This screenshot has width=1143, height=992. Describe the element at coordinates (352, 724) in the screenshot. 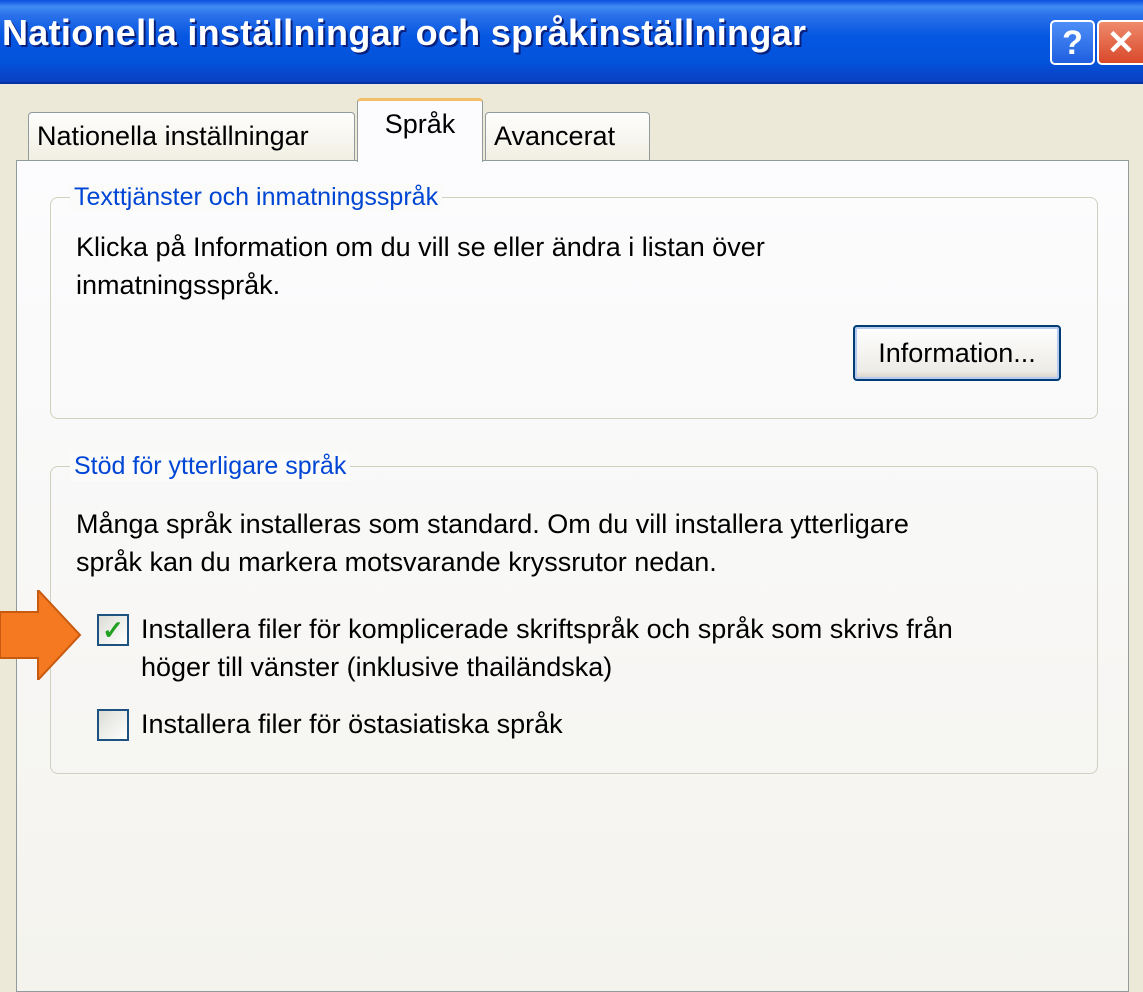

I see `east-asian-label: Installera filer för östasiatiska språk` at that location.